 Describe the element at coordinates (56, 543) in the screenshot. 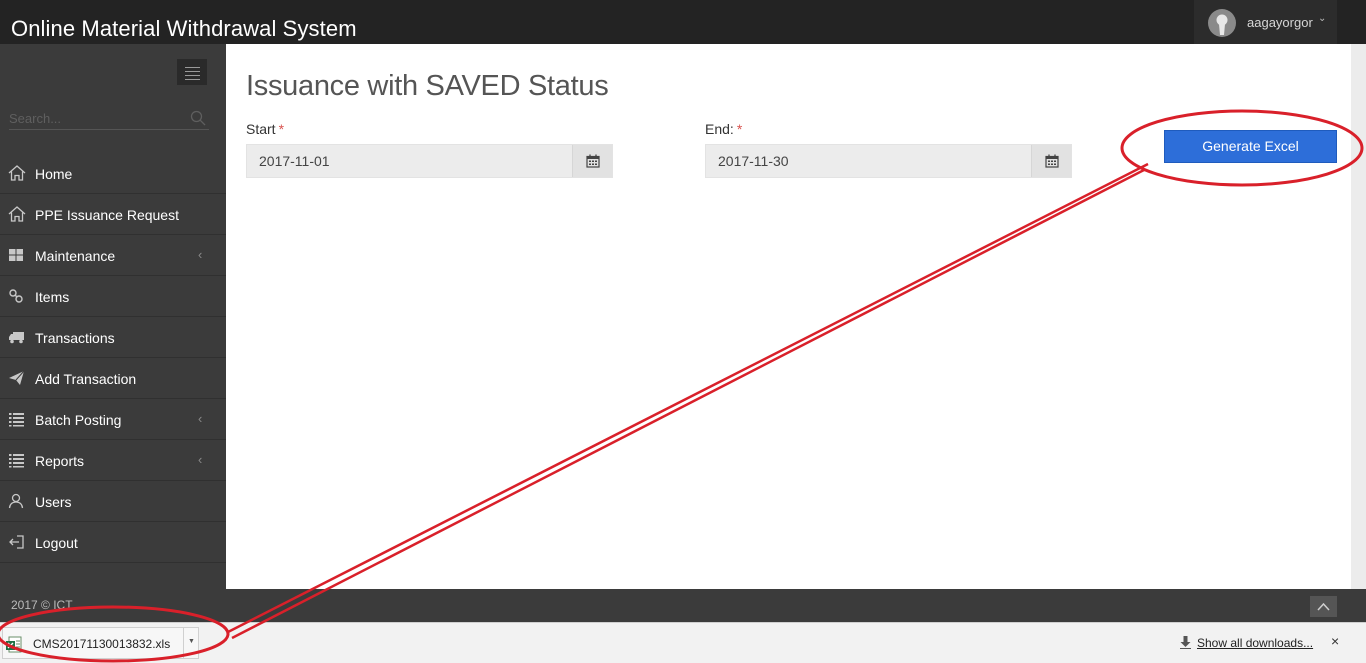

I see `sidebar-item-label: Logout` at that location.